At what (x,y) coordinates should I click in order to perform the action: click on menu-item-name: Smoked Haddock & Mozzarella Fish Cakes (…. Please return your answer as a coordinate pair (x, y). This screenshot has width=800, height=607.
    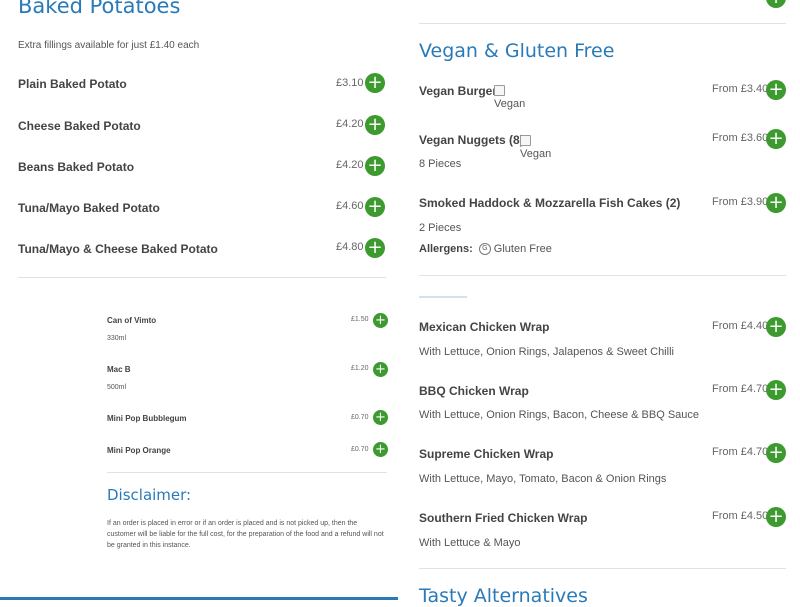
    Looking at the image, I should click on (550, 203).